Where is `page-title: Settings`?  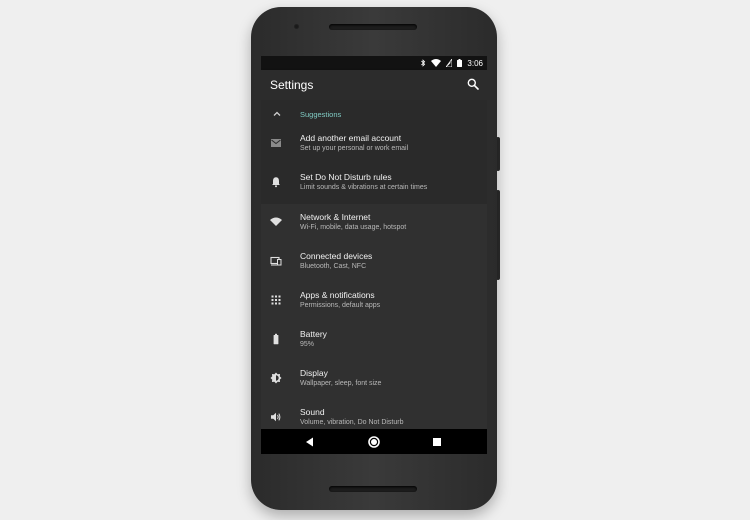 page-title: Settings is located at coordinates (292, 85).